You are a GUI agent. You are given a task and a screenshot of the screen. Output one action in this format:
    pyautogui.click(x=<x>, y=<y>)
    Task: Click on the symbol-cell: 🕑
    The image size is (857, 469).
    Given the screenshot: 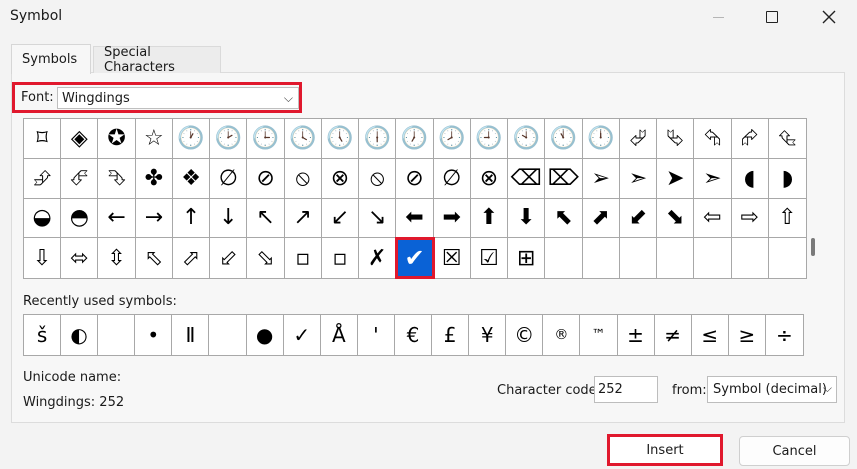 What is the action you would take?
    pyautogui.click(x=229, y=139)
    